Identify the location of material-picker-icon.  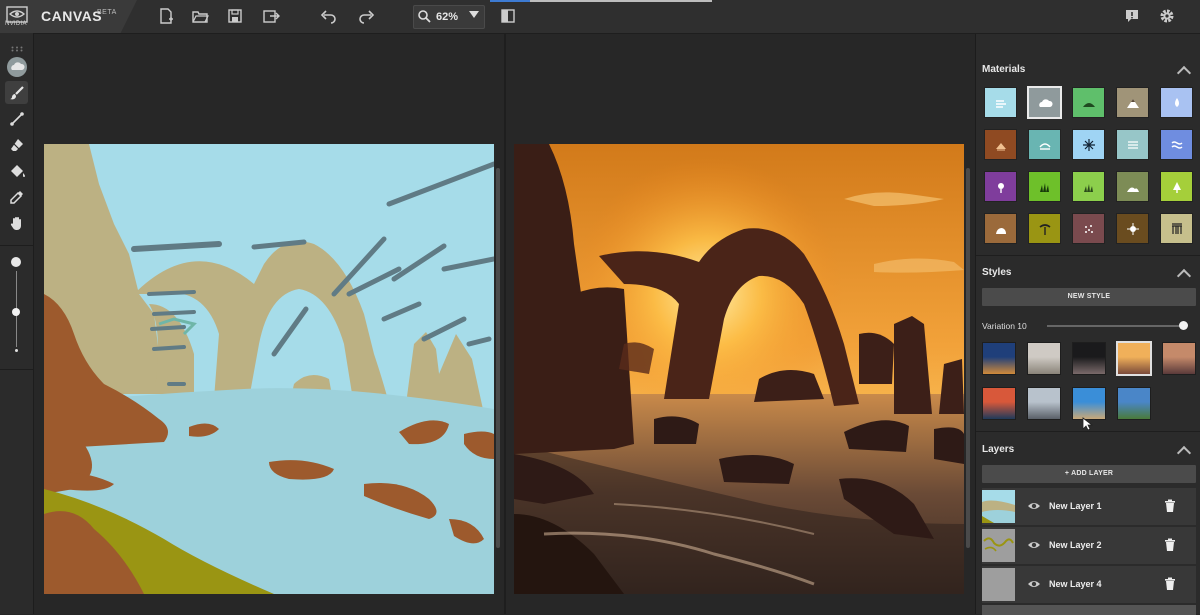
(16, 66).